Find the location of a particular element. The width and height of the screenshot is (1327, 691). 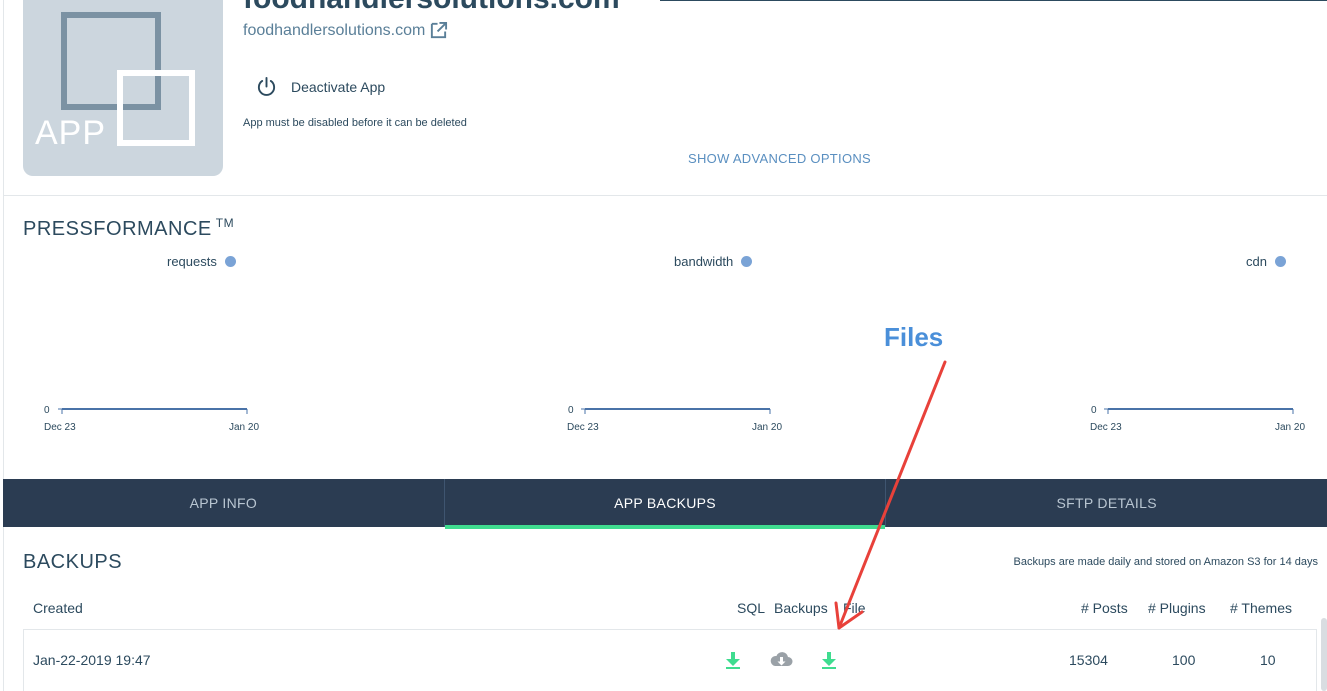

cdn-legend: cdn is located at coordinates (1266, 261).